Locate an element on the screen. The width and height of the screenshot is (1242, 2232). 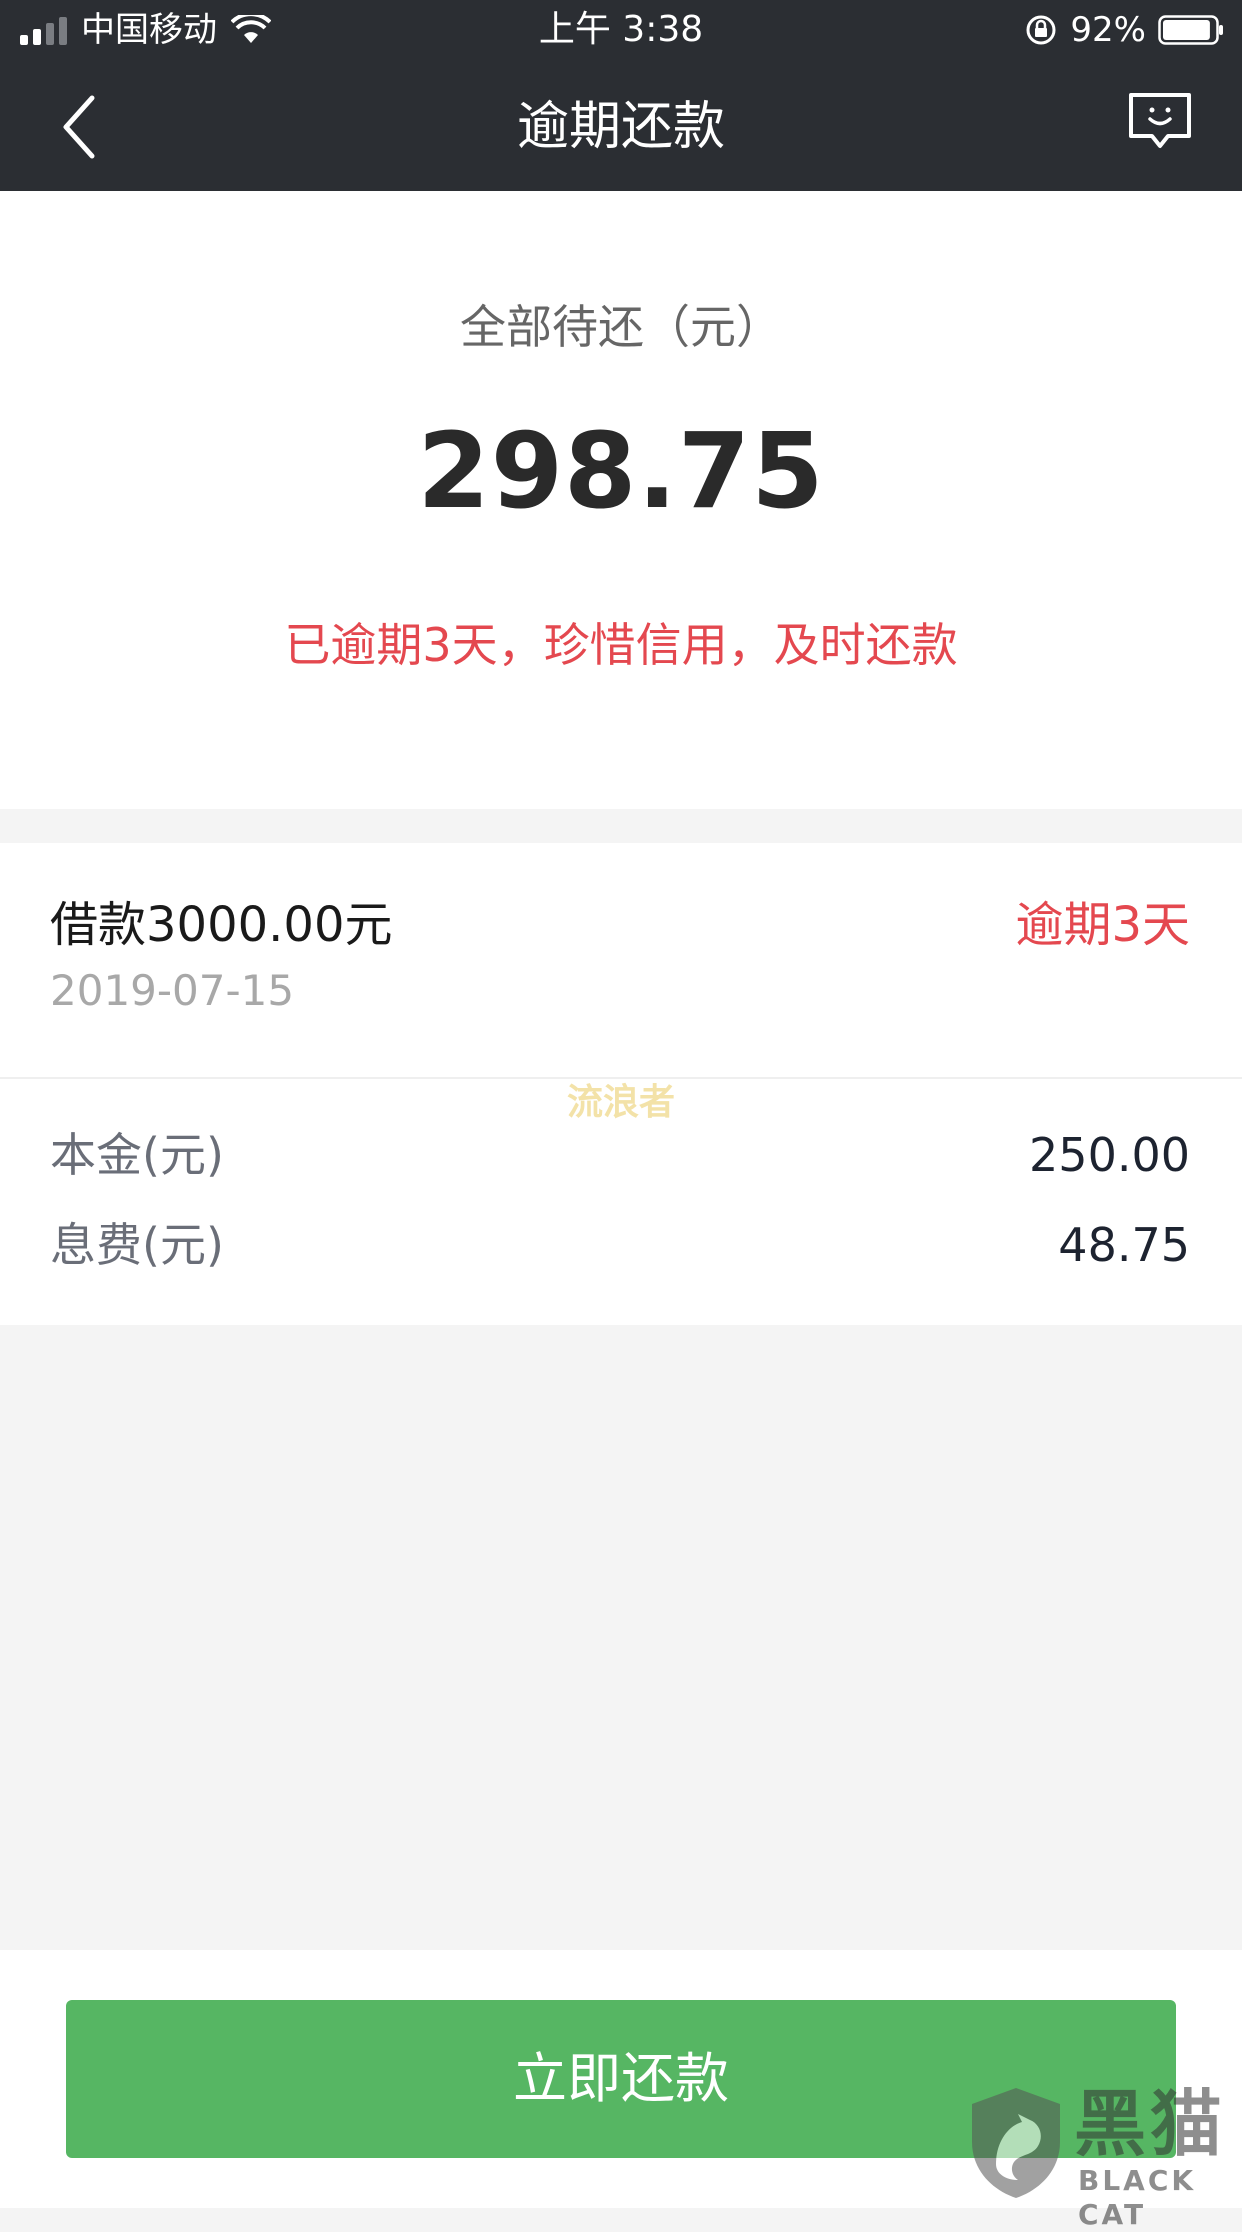
battery-icon is located at coordinates (1190, 30).